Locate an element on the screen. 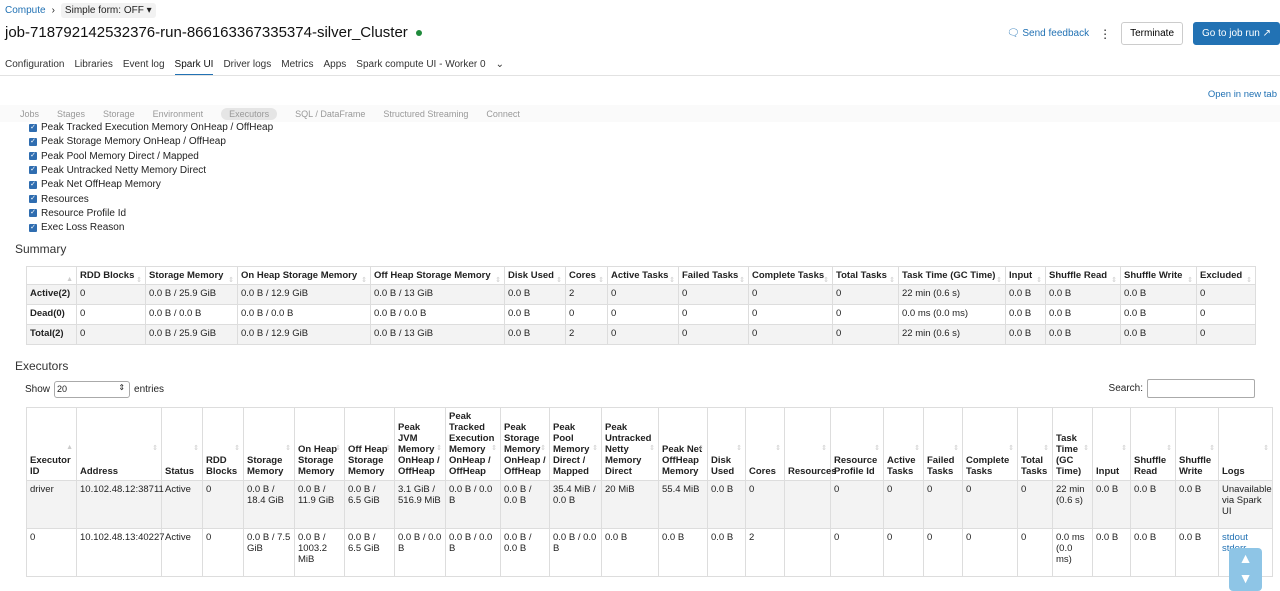  simple-form-toggle: Simple form: OFF ▾ is located at coordinates (108, 10).